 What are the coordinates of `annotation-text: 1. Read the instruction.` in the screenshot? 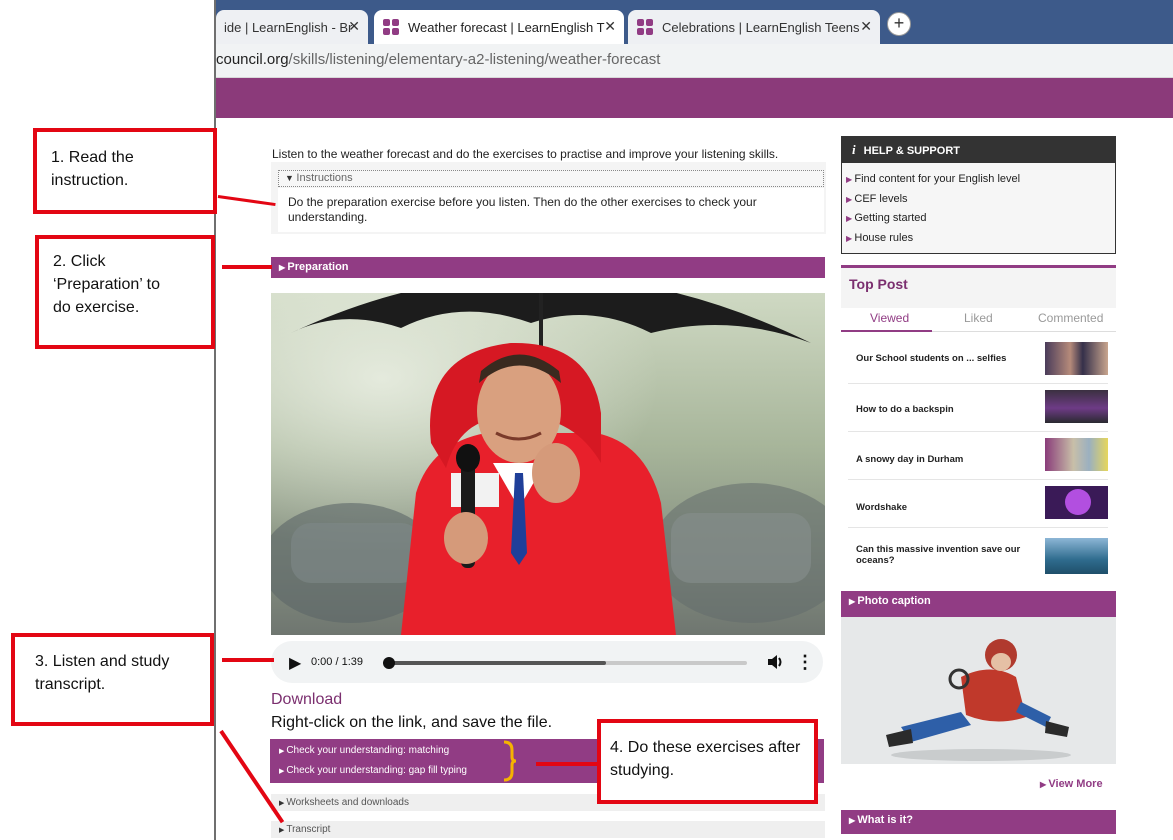 It's located at (92, 169).